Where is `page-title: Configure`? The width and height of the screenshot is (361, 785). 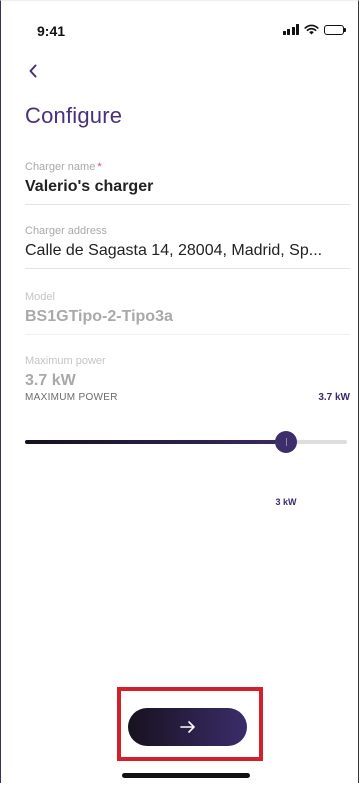
page-title: Configure is located at coordinates (74, 115).